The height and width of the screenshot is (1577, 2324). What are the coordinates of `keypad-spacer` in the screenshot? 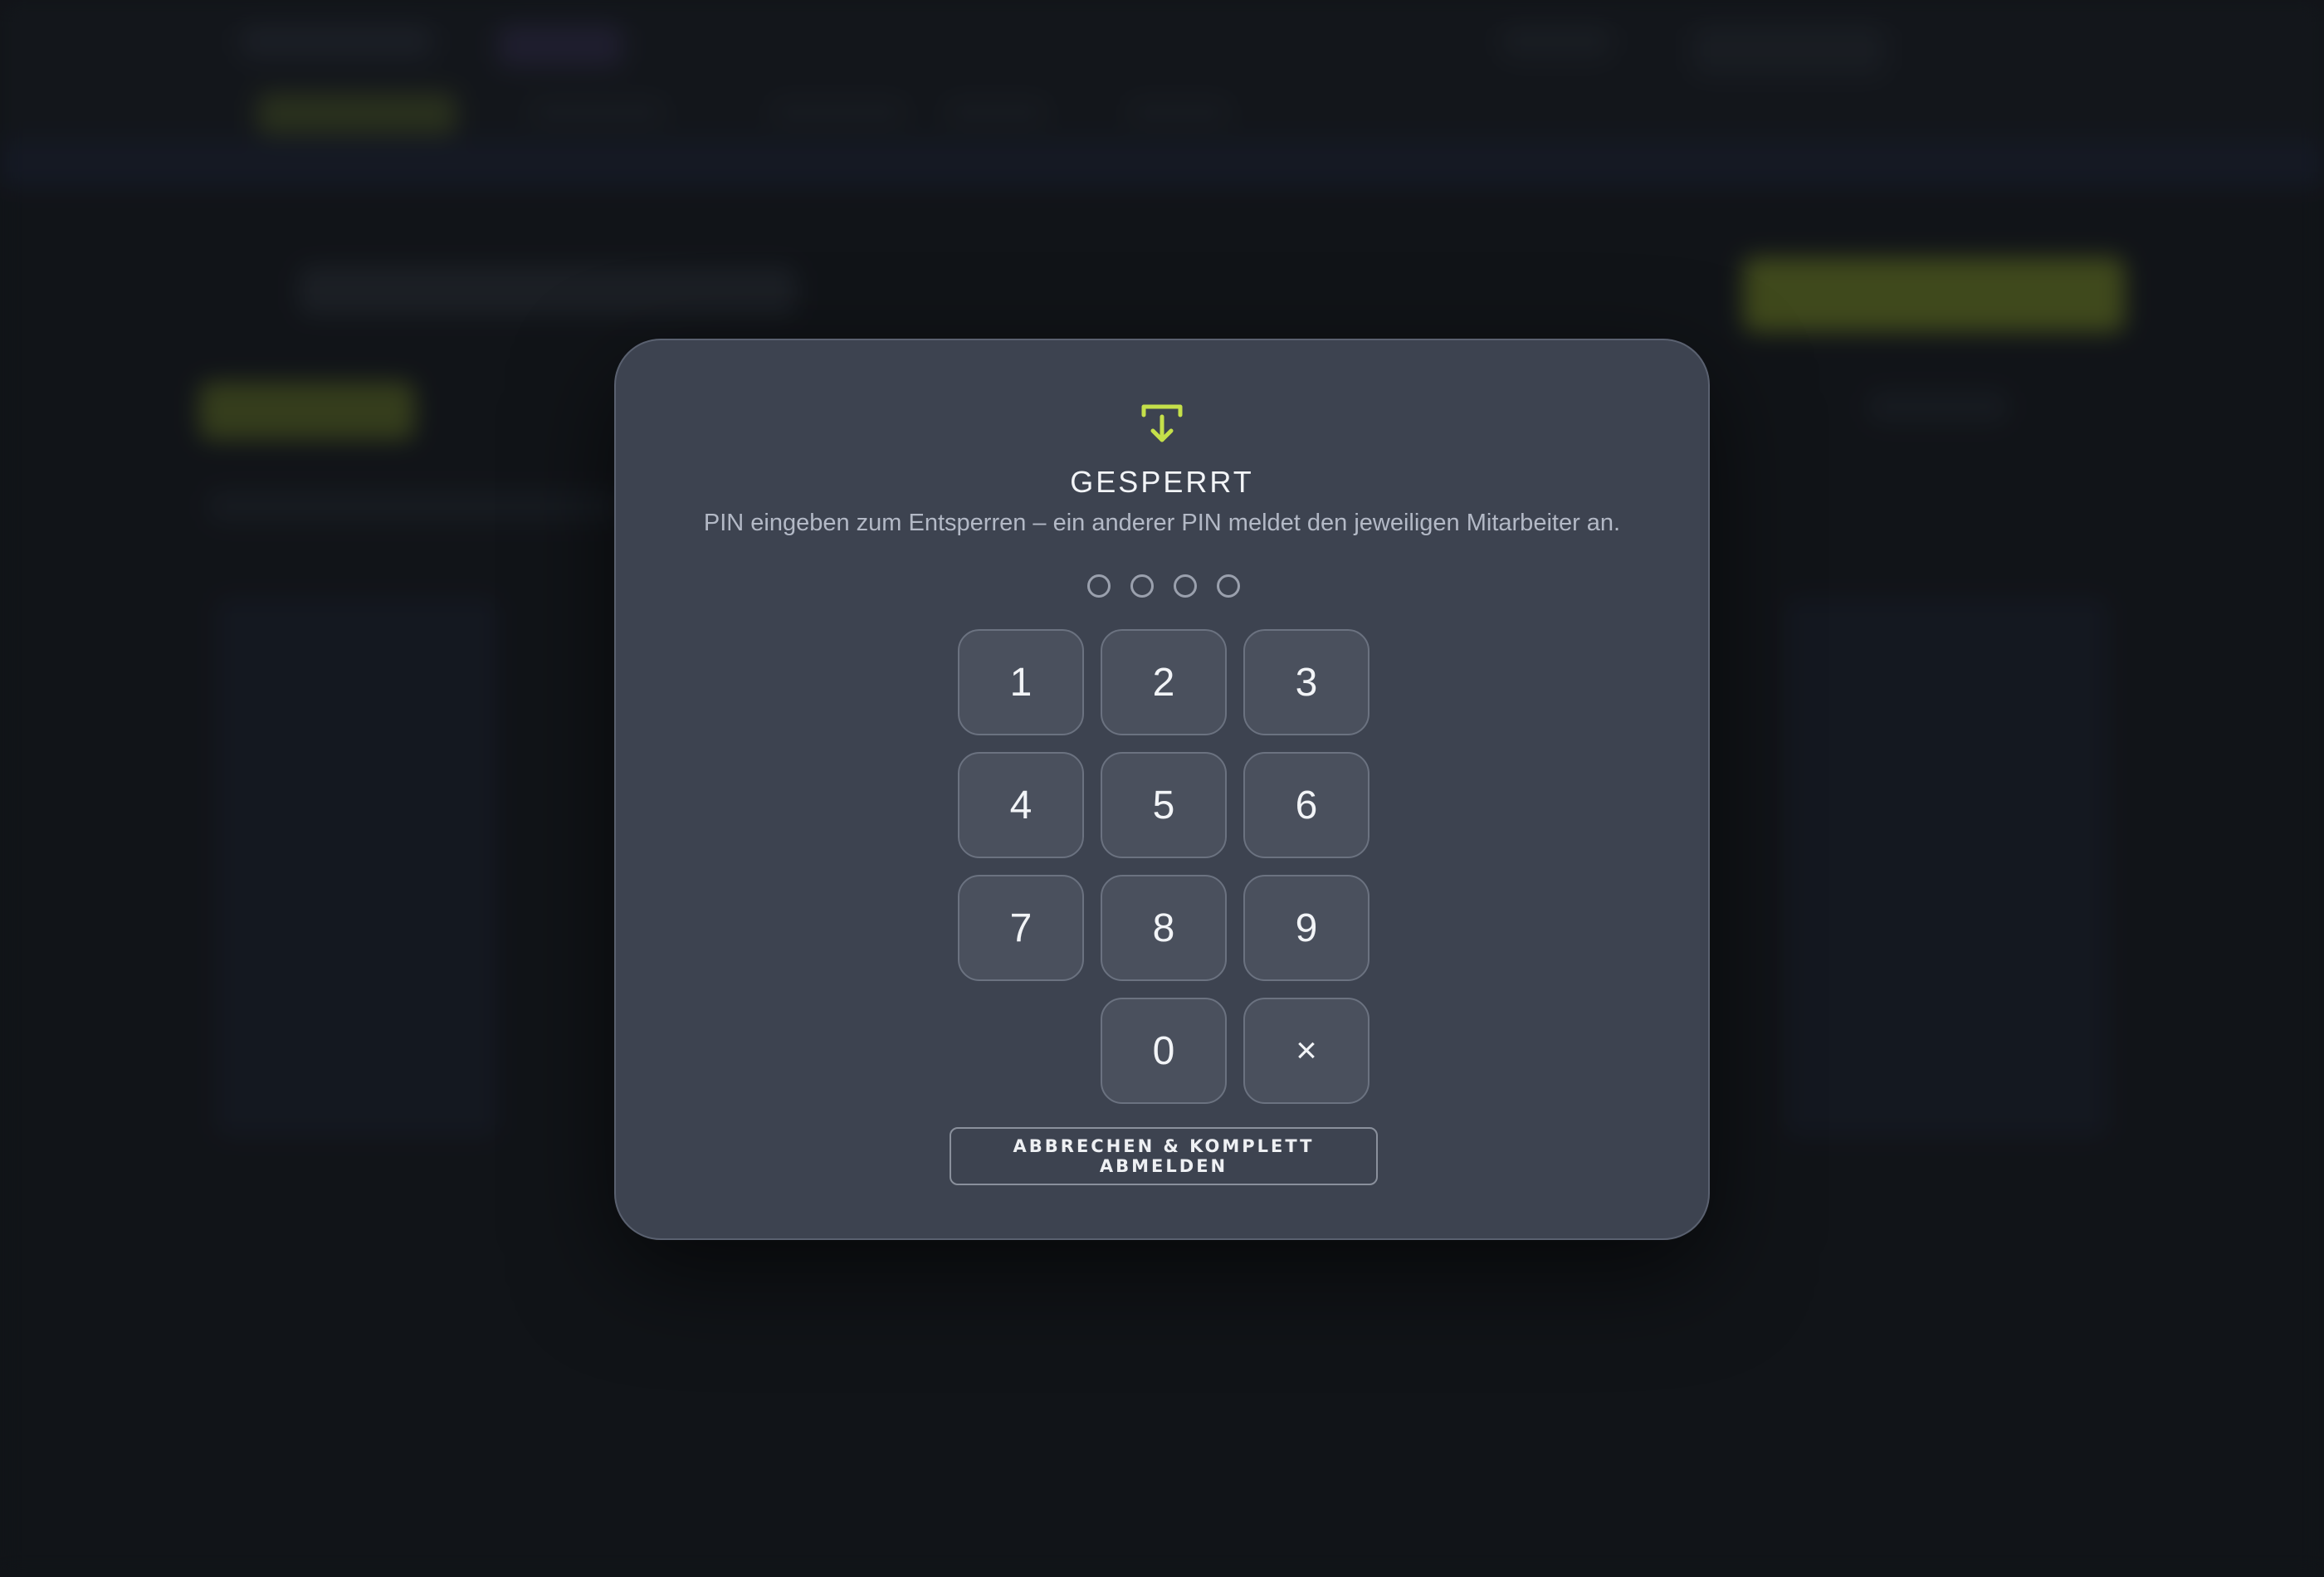 It's located at (1021, 1051).